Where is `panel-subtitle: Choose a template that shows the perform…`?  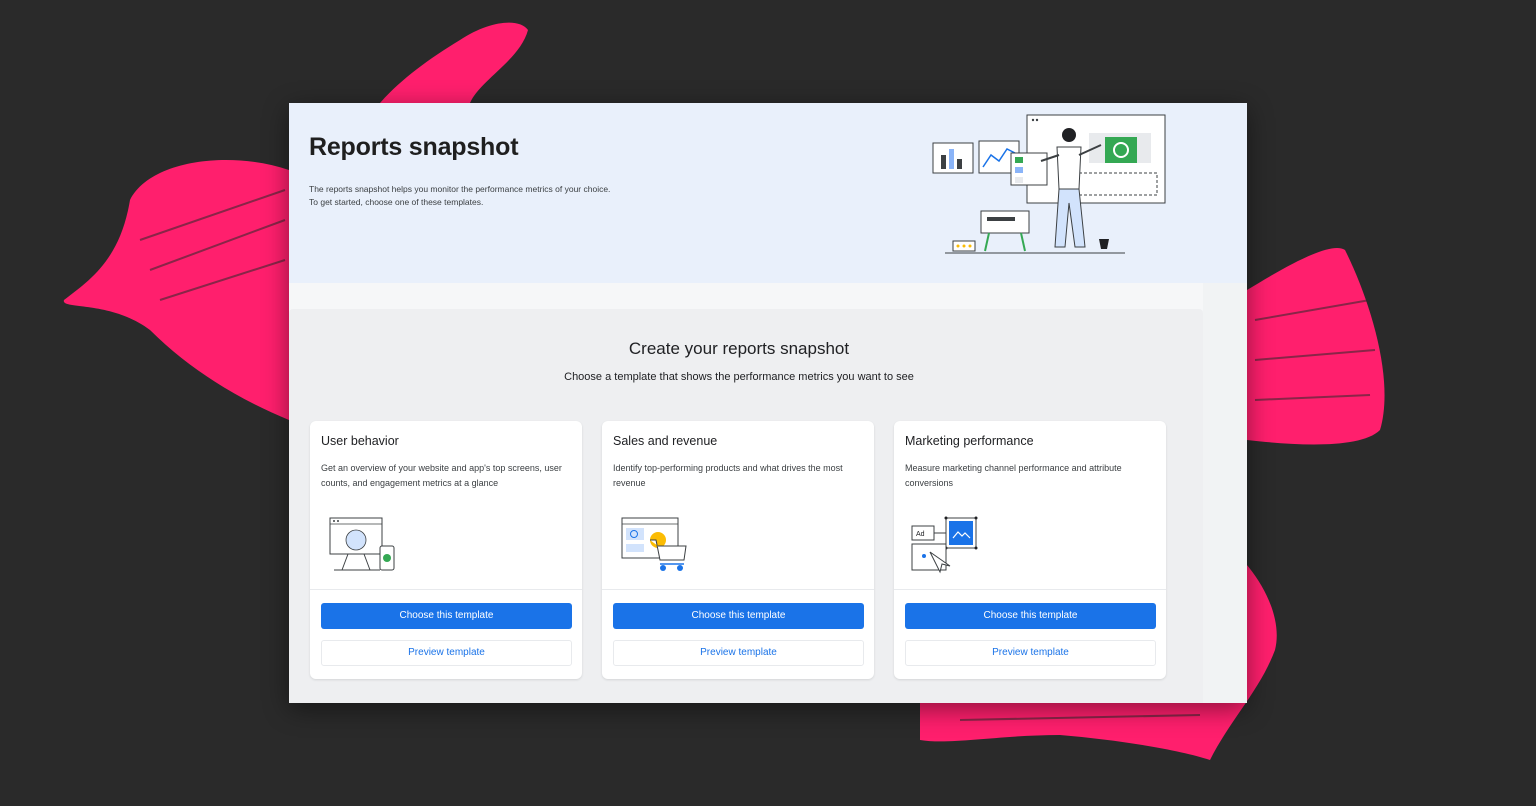 panel-subtitle: Choose a template that shows the perform… is located at coordinates (739, 377).